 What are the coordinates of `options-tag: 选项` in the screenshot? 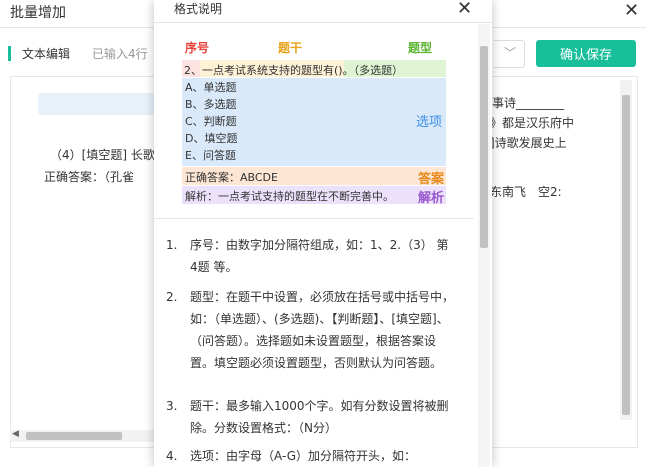 It's located at (429, 122).